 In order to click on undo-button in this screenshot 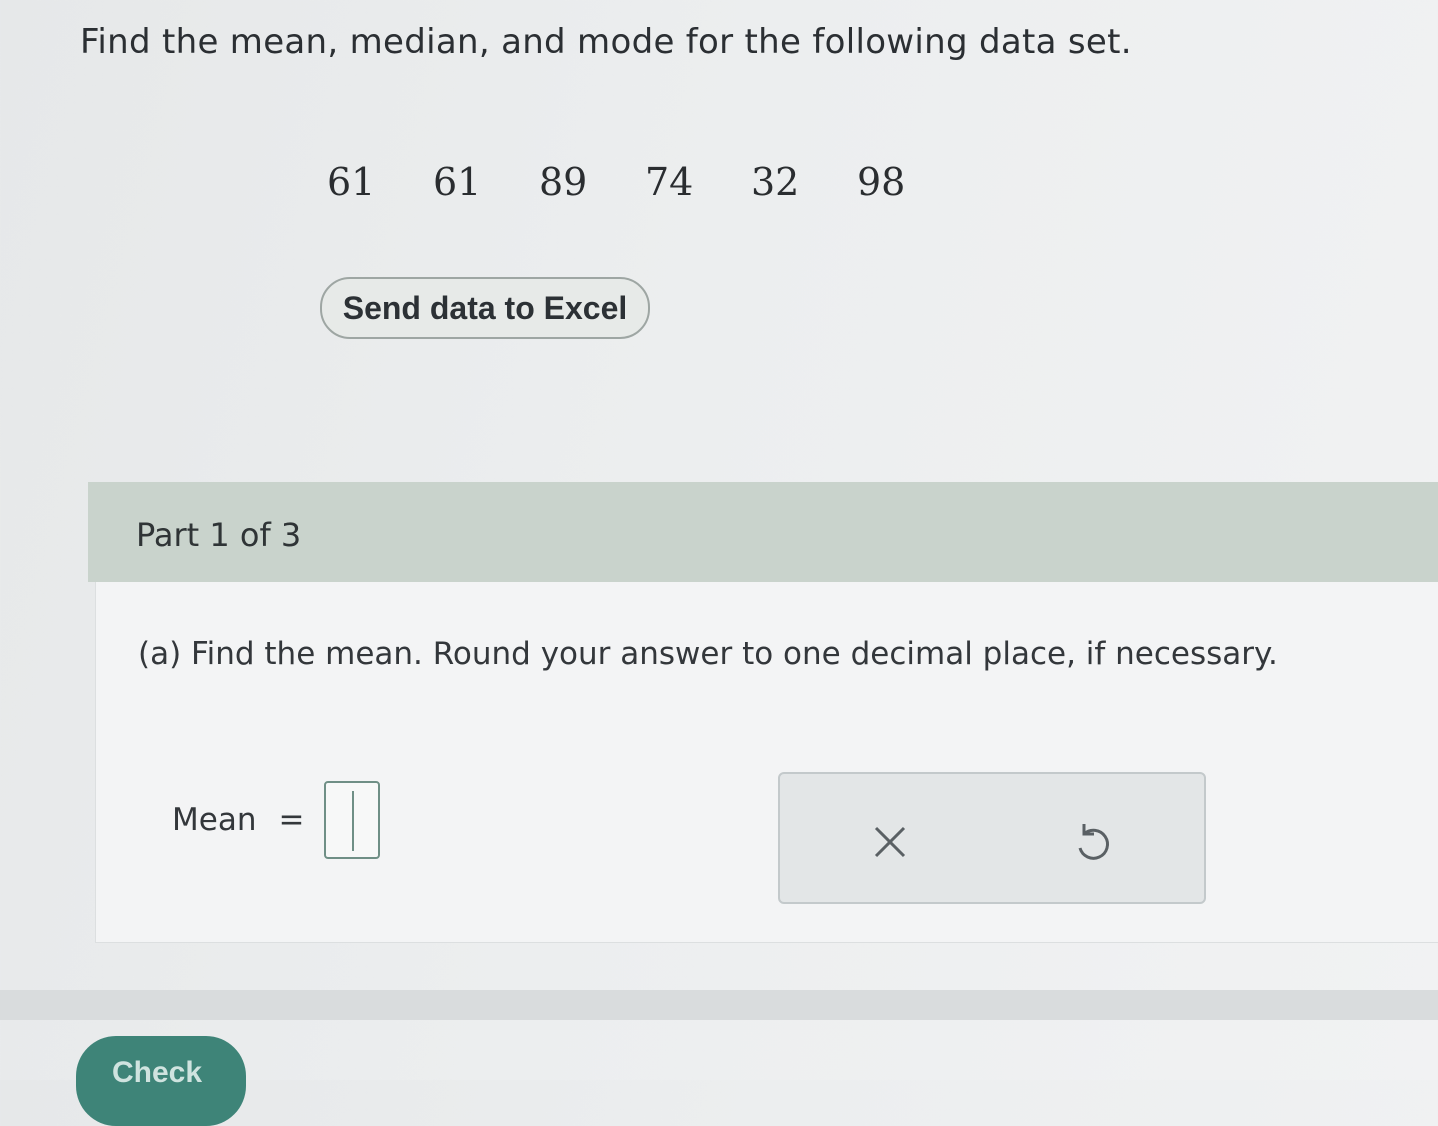, I will do `click(1092, 842)`.